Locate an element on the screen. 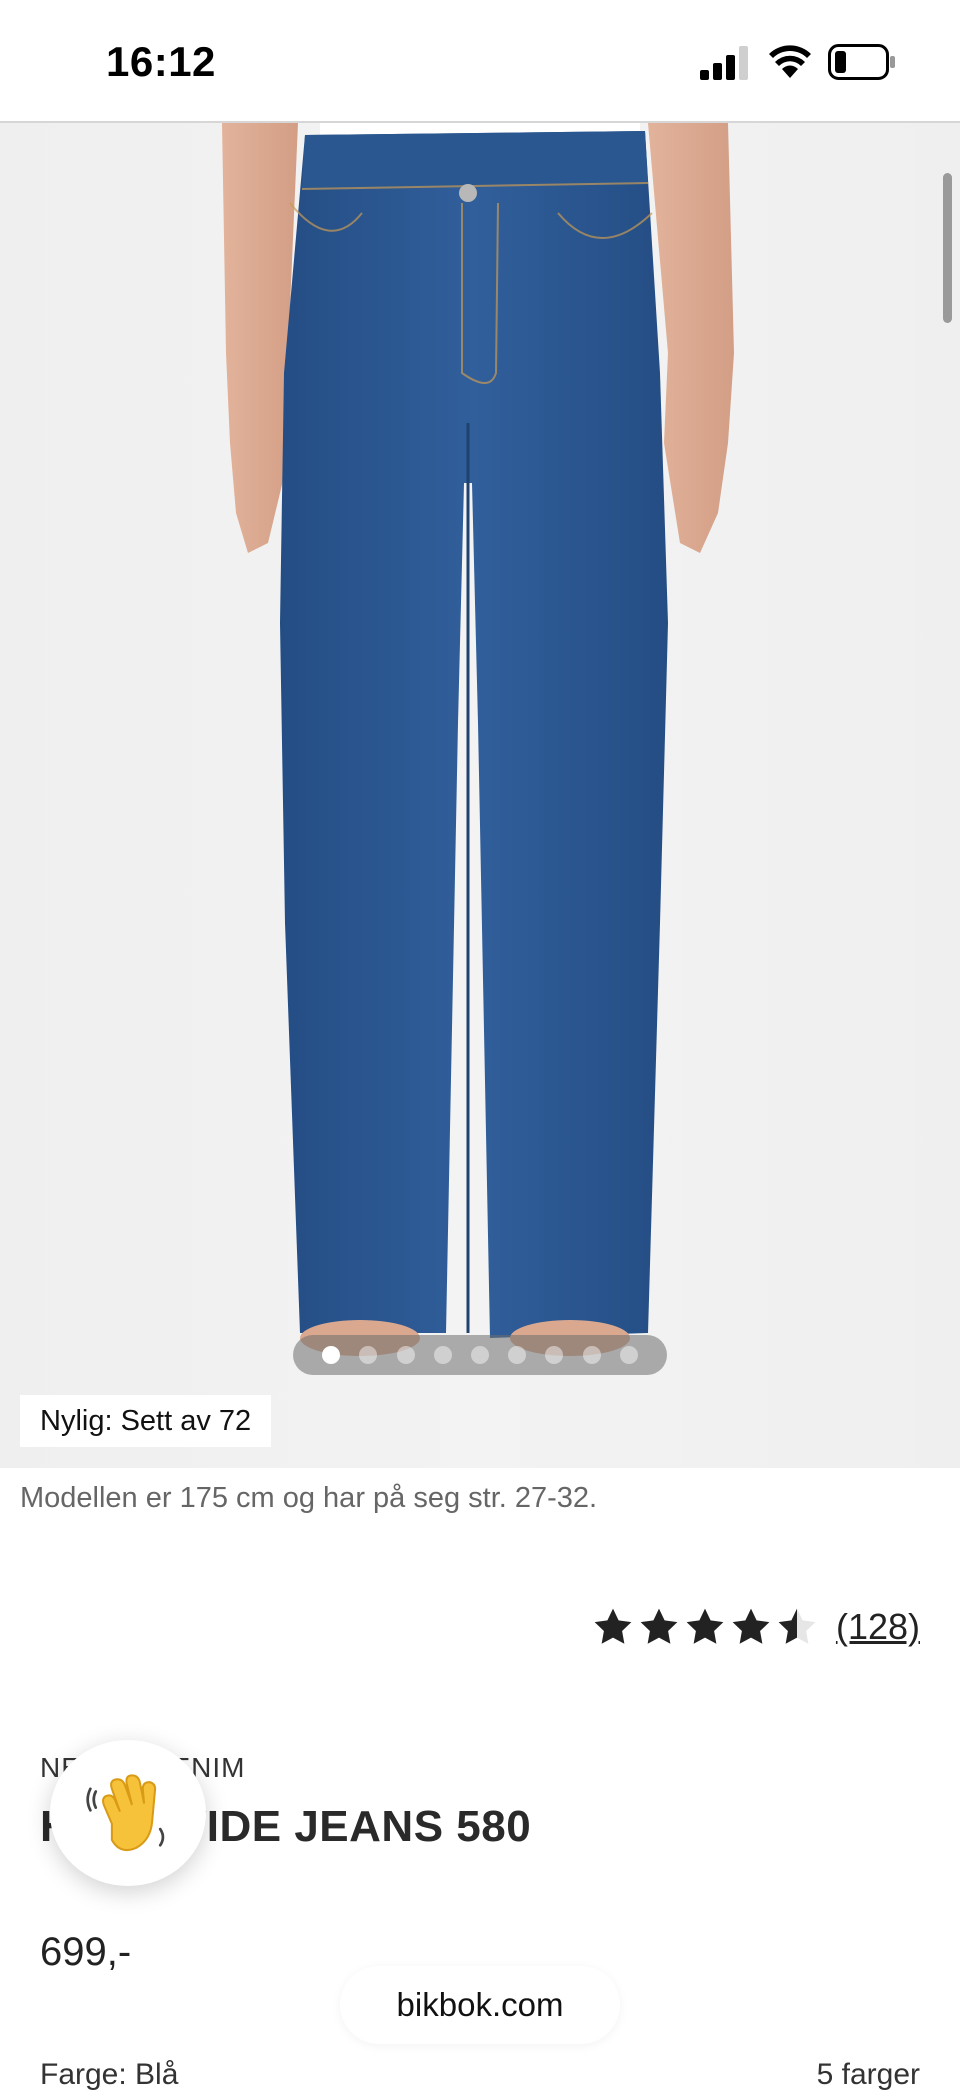  status-time: 16:12 is located at coordinates (161, 61).